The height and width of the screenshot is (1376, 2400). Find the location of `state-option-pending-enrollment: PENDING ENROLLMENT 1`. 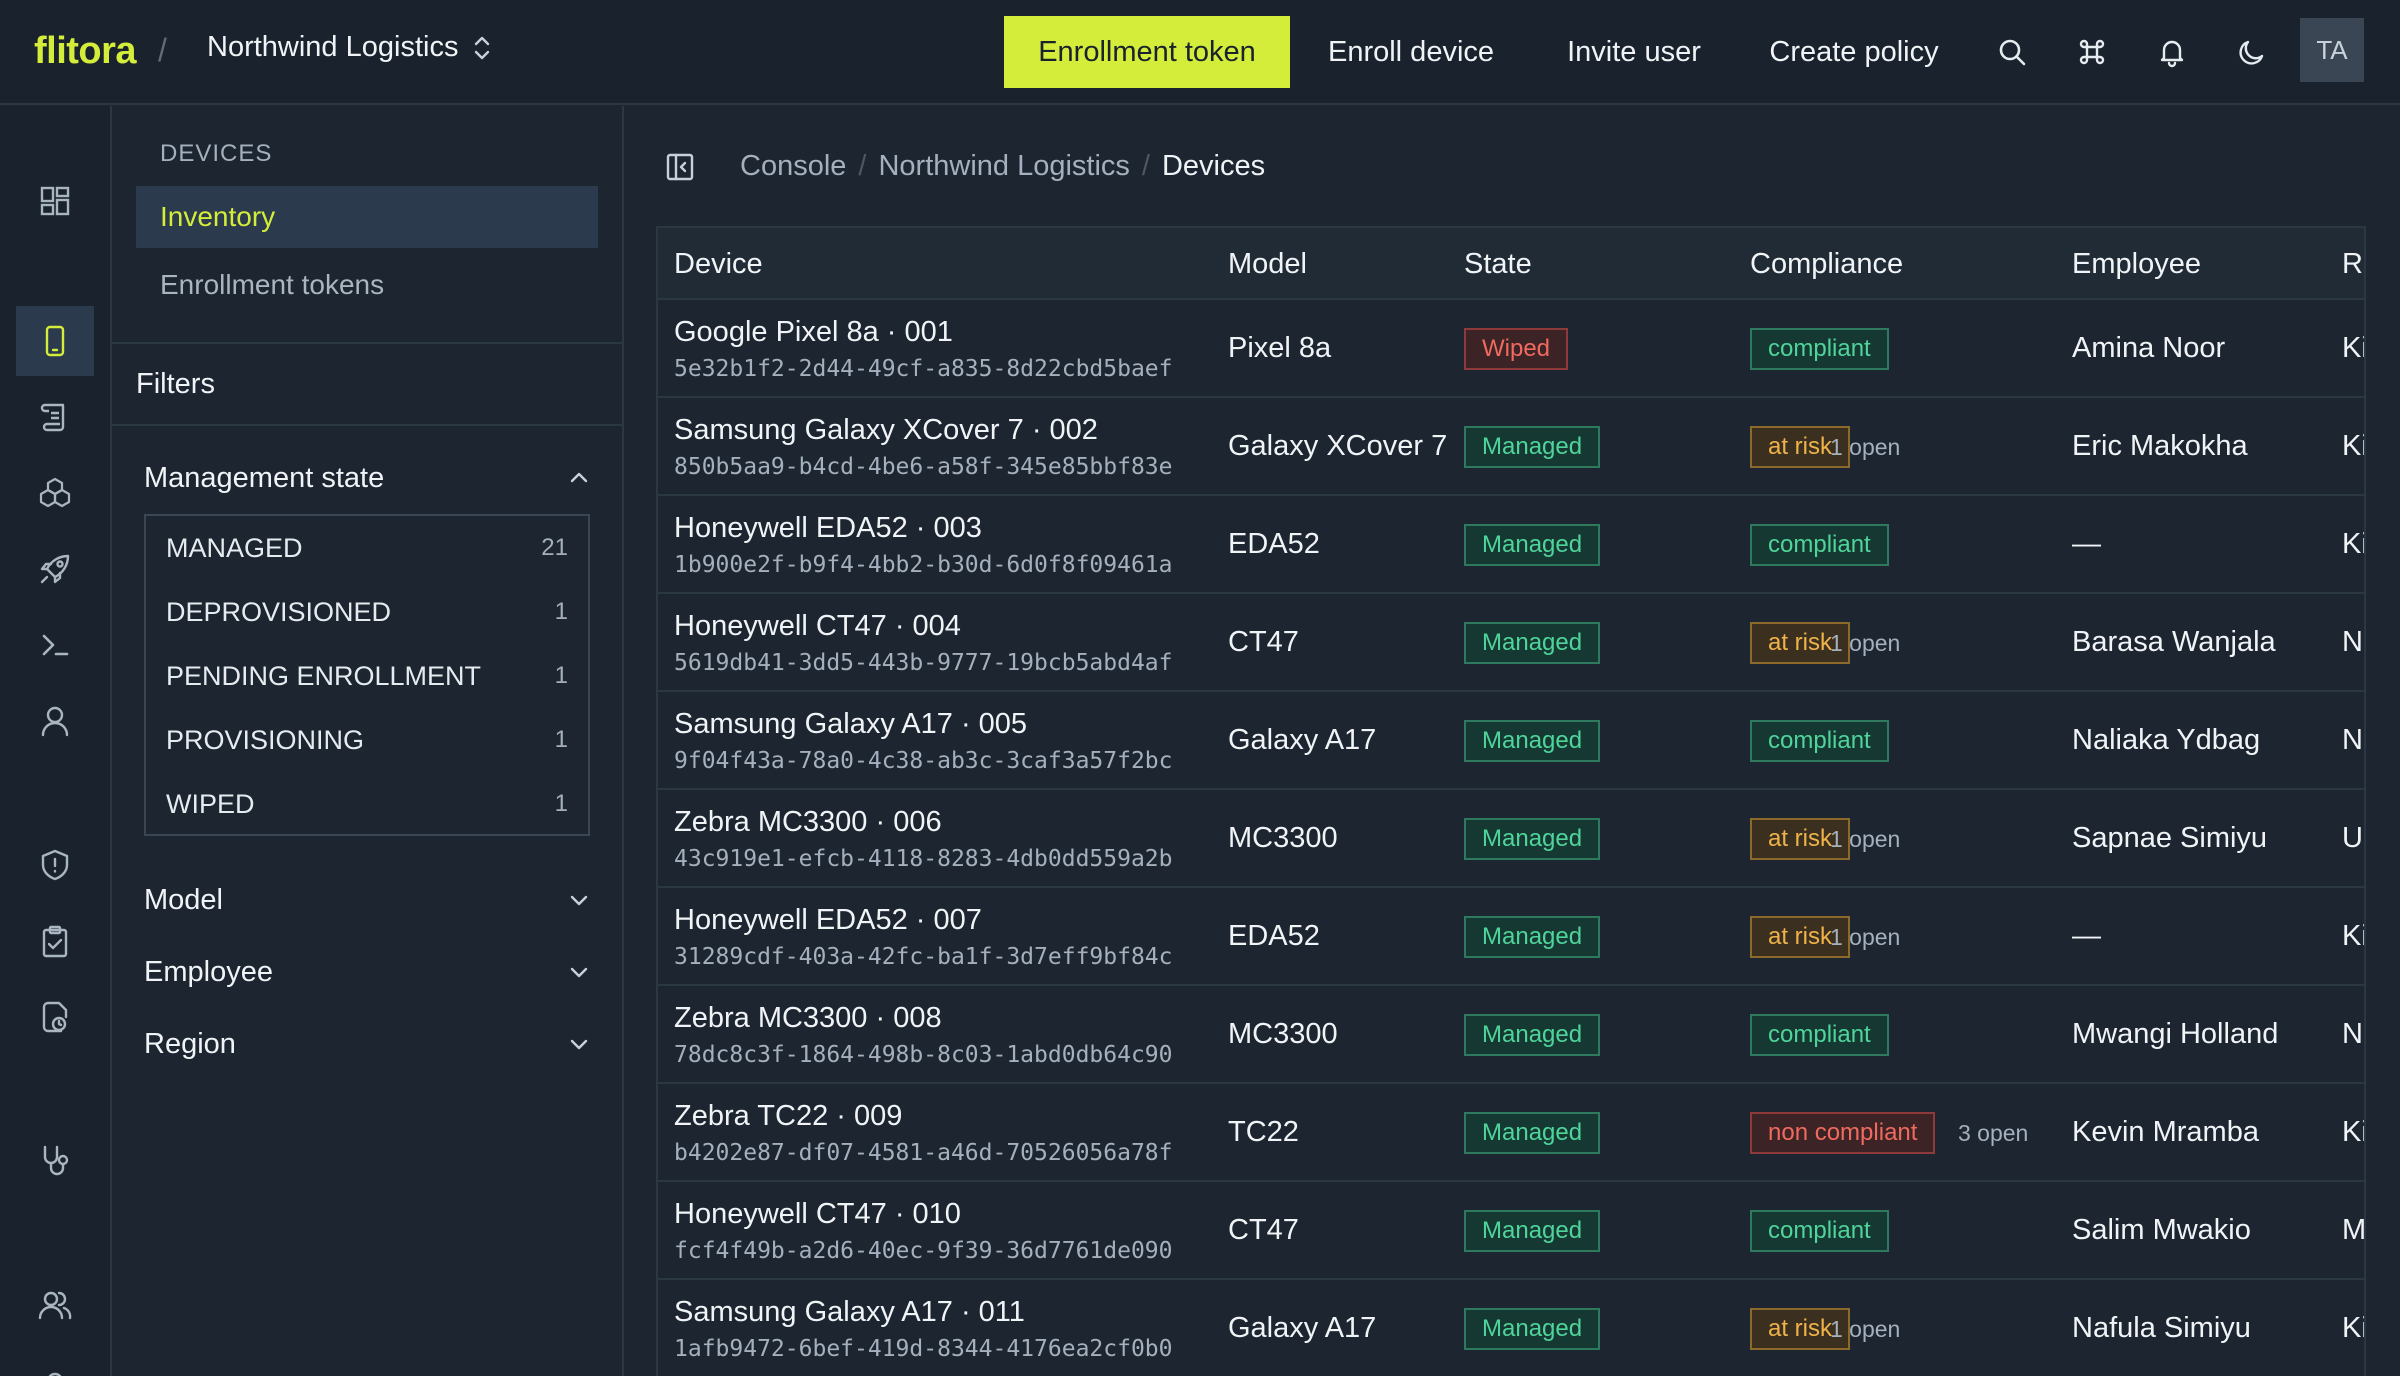

state-option-pending-enrollment: PENDING ENROLLMENT 1 is located at coordinates (367, 676).